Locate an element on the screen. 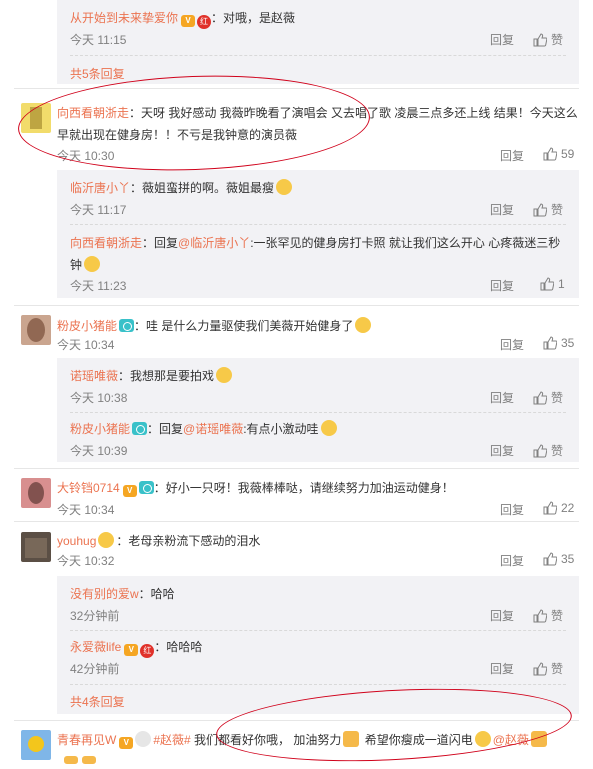 The image size is (593, 769). more-replies-link: 共5条回复 is located at coordinates (97, 73).